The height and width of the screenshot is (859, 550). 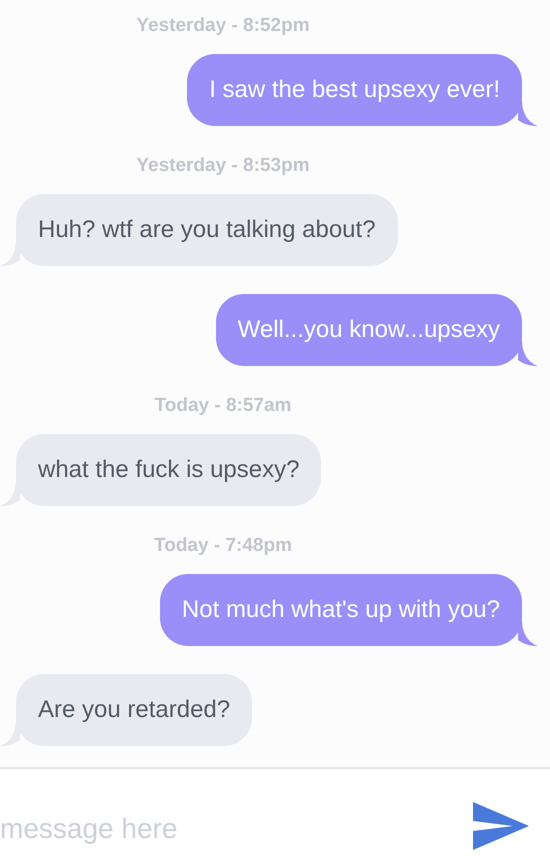 What do you see at coordinates (223, 406) in the screenshot?
I see `message-timestamp: Today - 8:57am` at bounding box center [223, 406].